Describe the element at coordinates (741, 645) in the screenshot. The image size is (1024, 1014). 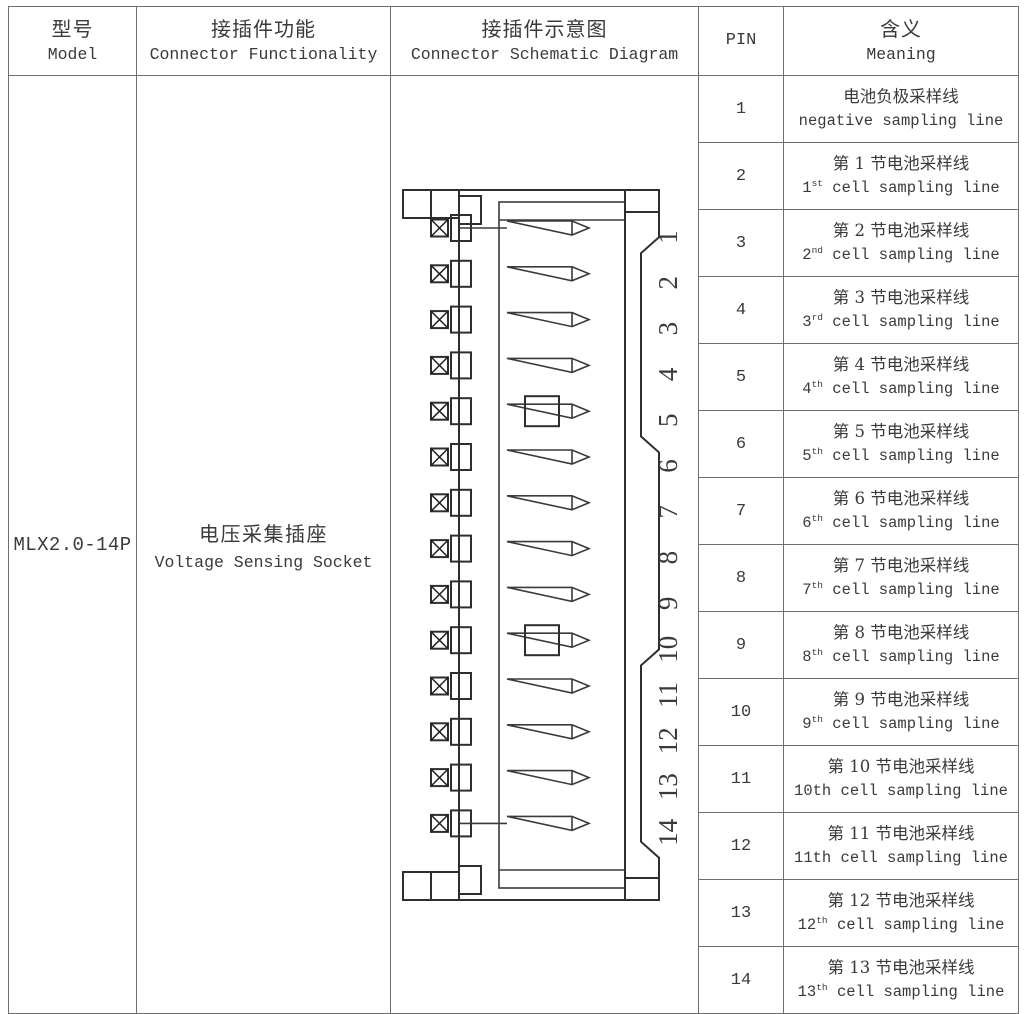
I see `pin-number: 9` at that location.